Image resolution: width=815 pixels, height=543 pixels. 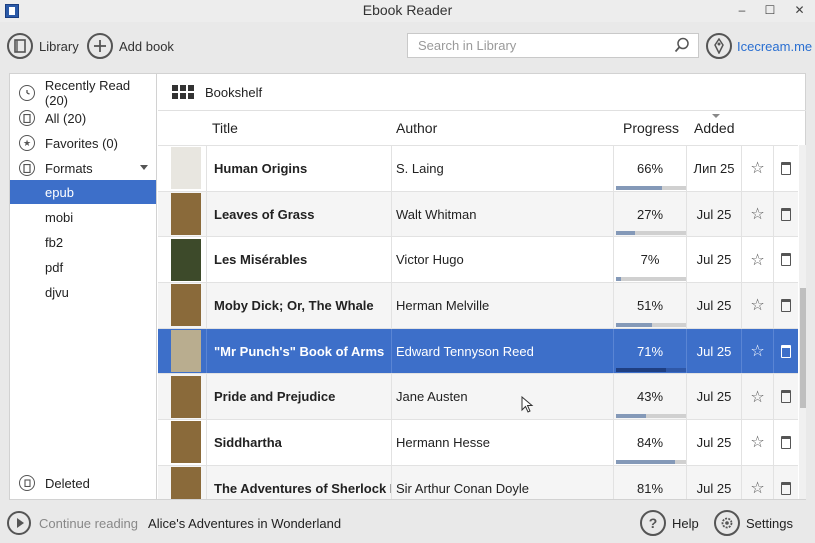 I want to click on brand-link: Icecream.me, so click(x=759, y=46).